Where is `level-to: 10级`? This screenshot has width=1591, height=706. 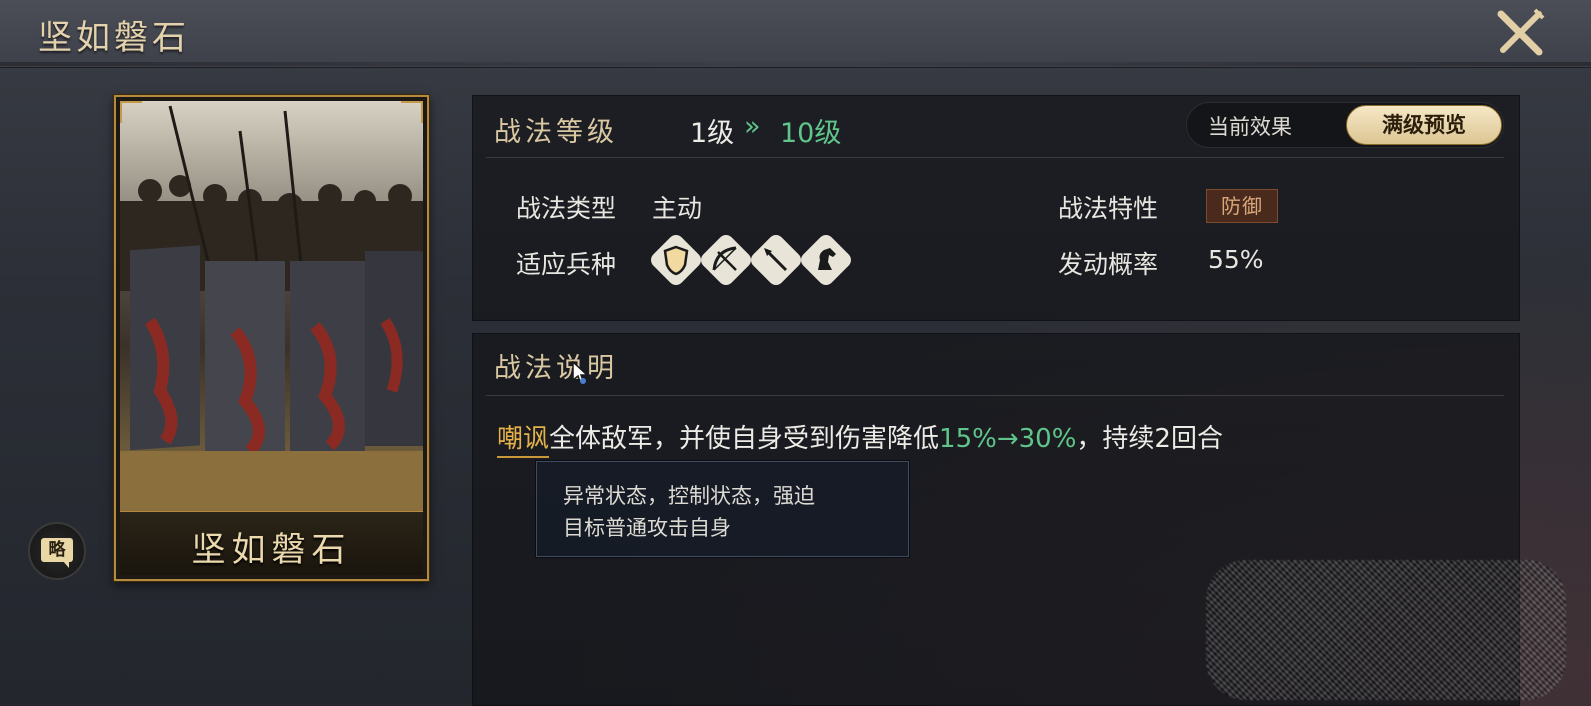
level-to: 10级 is located at coordinates (811, 133).